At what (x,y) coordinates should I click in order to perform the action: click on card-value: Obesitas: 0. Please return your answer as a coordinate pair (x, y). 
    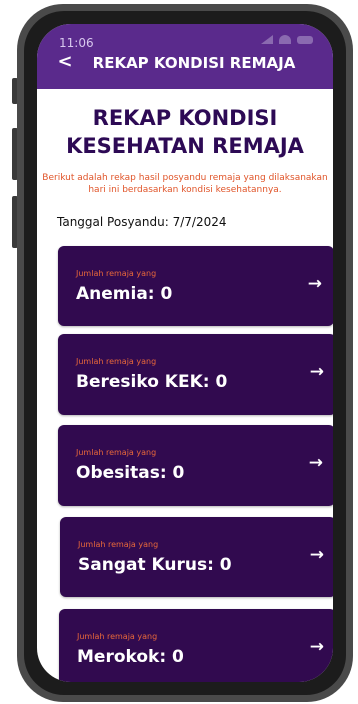
    Looking at the image, I should click on (130, 473).